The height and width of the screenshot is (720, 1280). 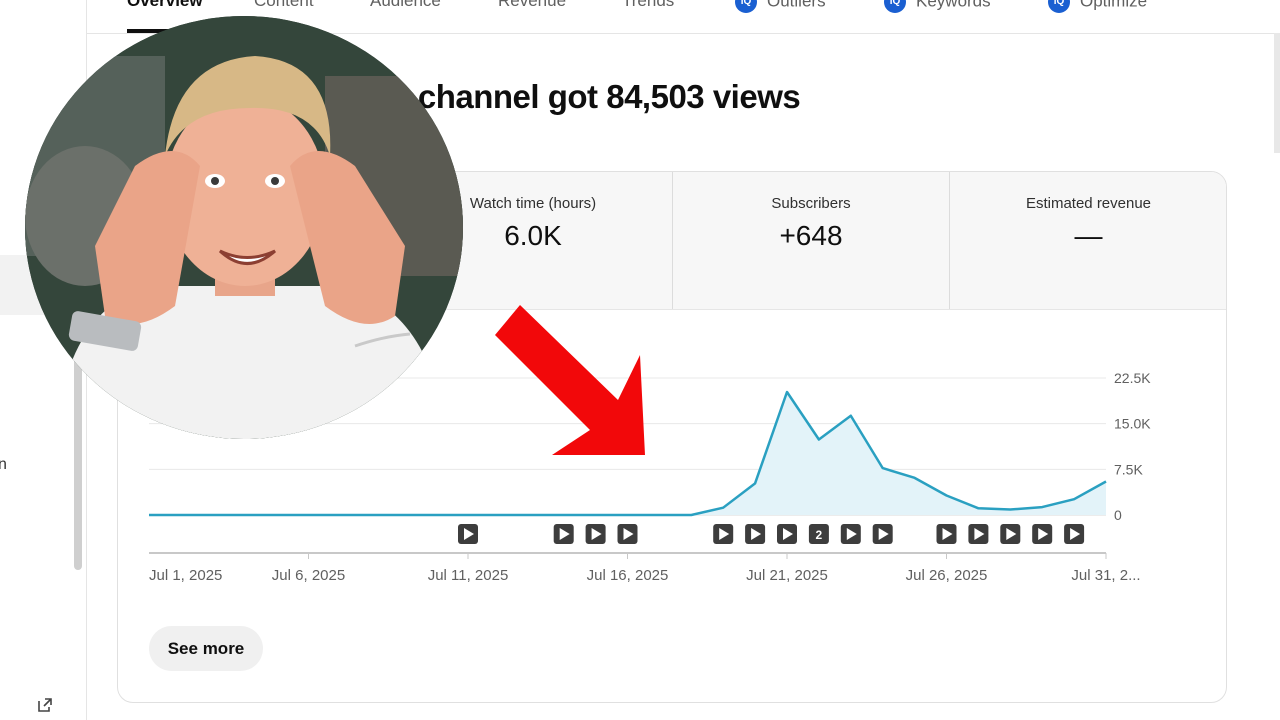 I want to click on tab-revenue: Revenue, so click(x=532, y=5).